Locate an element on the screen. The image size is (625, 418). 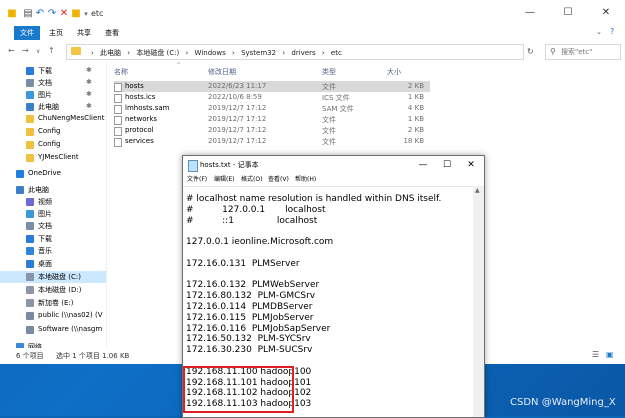
properties-icon: ▤ is located at coordinates (28, 14).